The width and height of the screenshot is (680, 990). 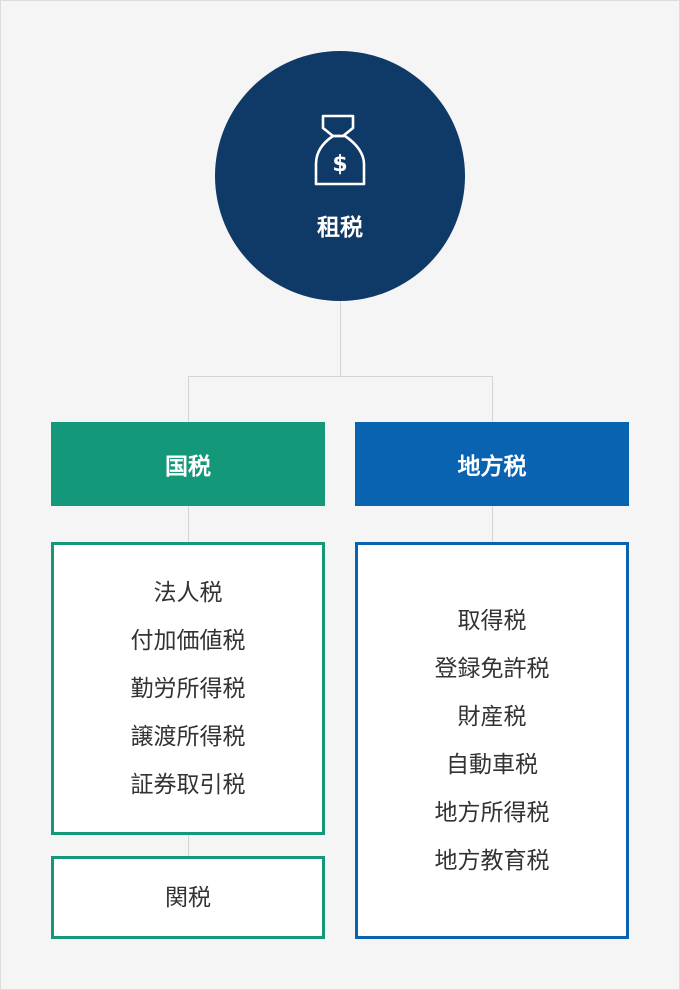 I want to click on connector-national-items, so click(x=188, y=524).